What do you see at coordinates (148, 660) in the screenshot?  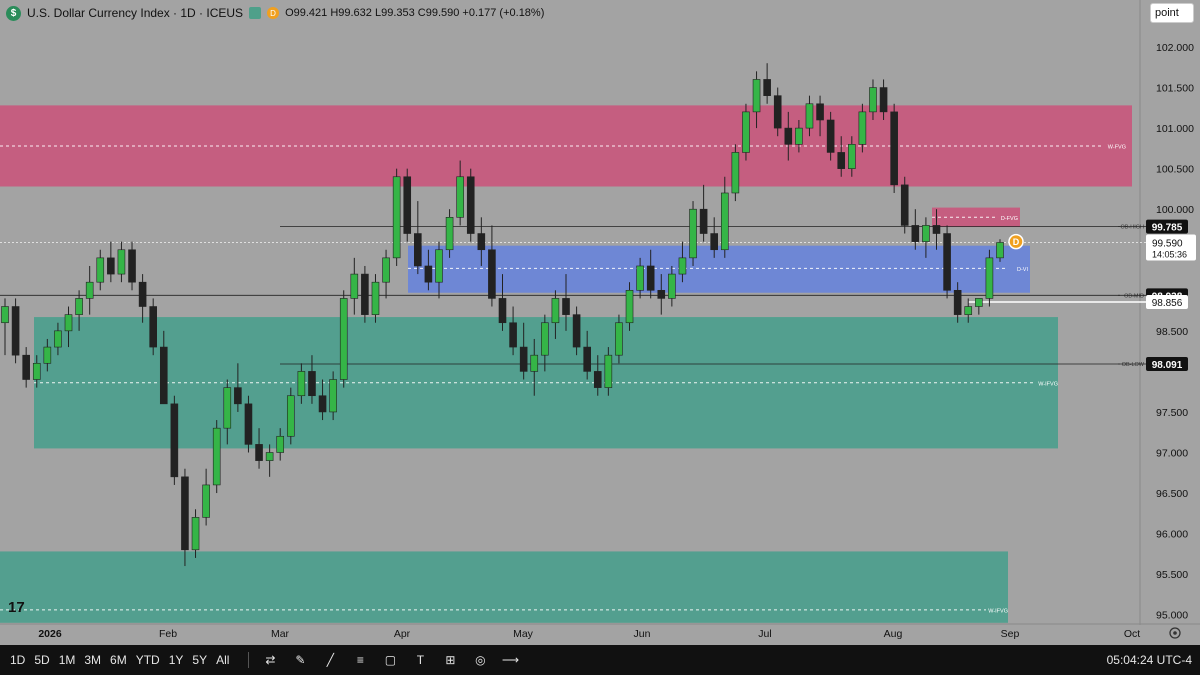 I see `range-ytd: YTD` at bounding box center [148, 660].